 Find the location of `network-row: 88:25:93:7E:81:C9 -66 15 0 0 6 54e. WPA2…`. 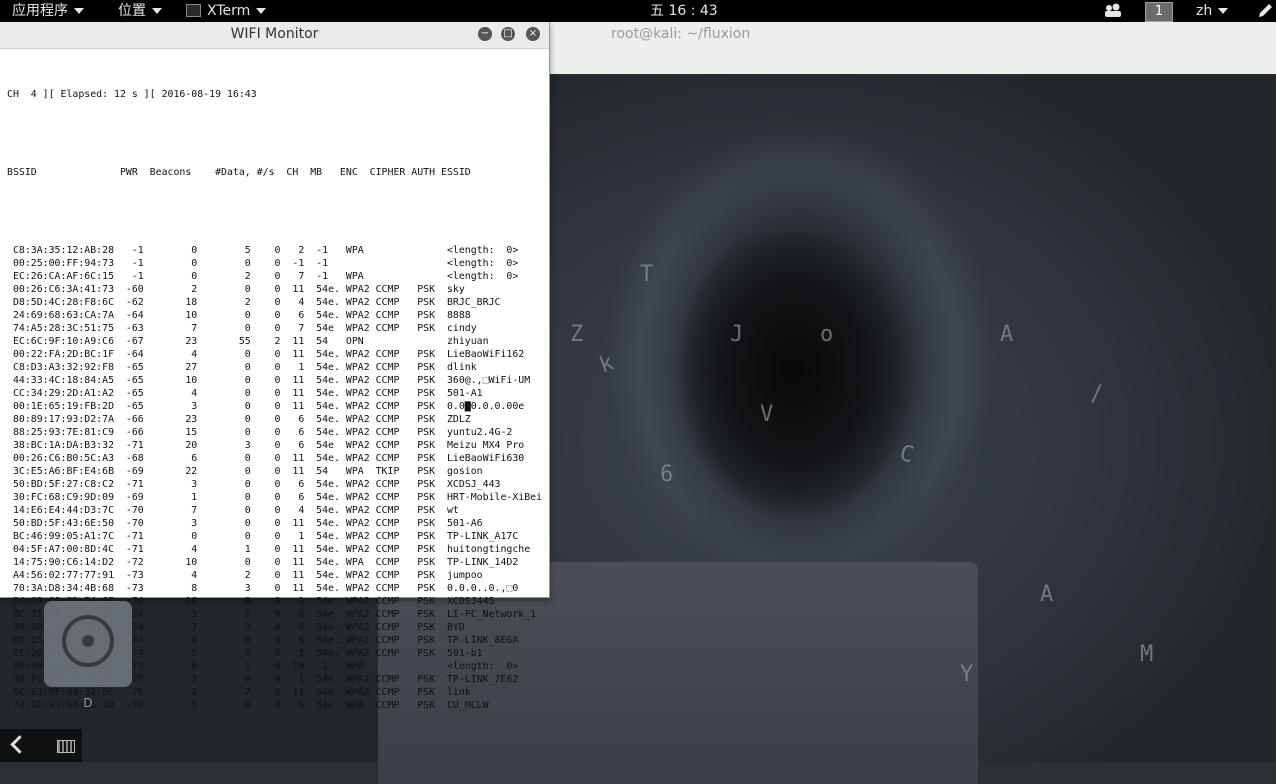

network-row: 88:25:93:7E:81:C9 -66 15 0 0 6 54e. WPA2… is located at coordinates (260, 432).